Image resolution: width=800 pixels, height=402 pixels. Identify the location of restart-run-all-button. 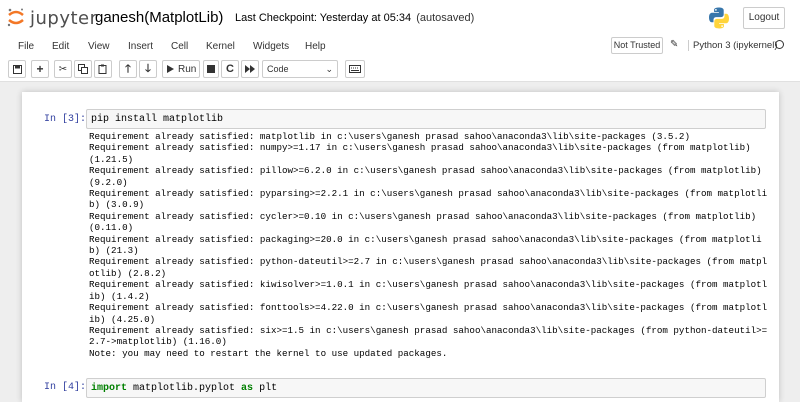
(250, 69).